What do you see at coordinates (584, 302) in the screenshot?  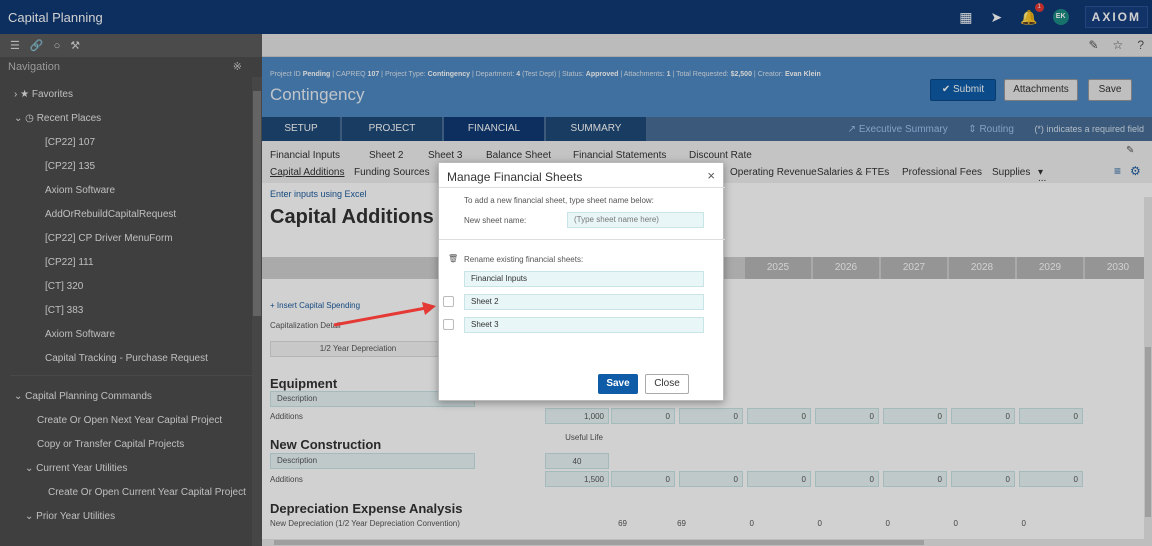 I see `sheet-name-field-sheet-2: Sheet 2` at bounding box center [584, 302].